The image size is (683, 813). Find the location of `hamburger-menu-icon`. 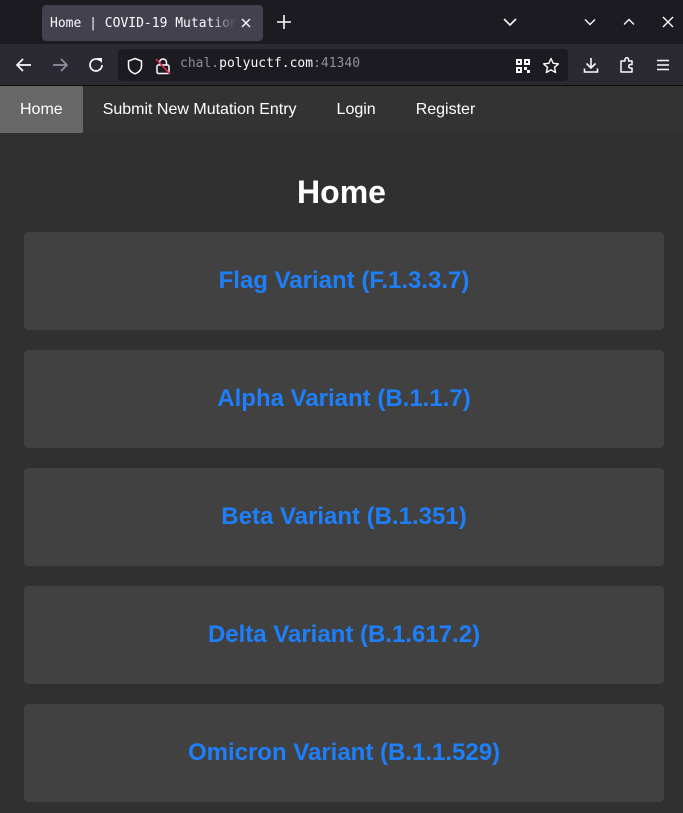

hamburger-menu-icon is located at coordinates (663, 65).